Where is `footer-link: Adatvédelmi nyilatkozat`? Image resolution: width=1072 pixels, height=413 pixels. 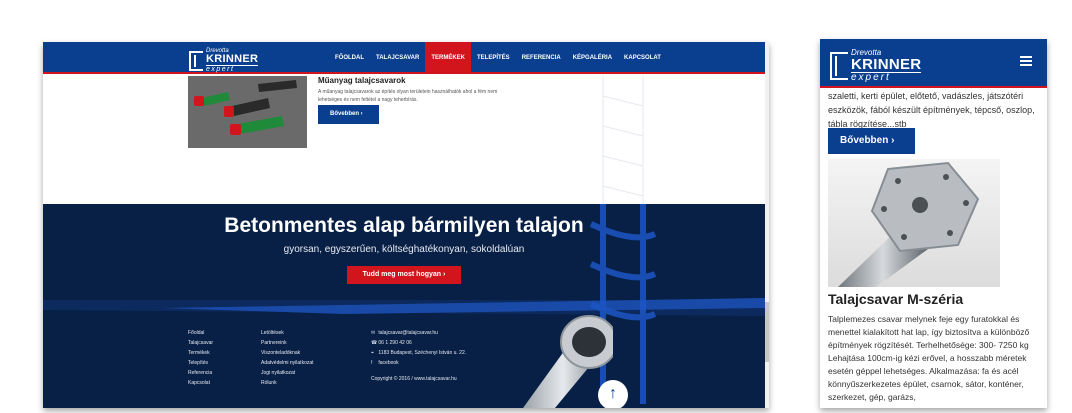
footer-link: Adatvédelmi nyilatkozat is located at coordinates (287, 363).